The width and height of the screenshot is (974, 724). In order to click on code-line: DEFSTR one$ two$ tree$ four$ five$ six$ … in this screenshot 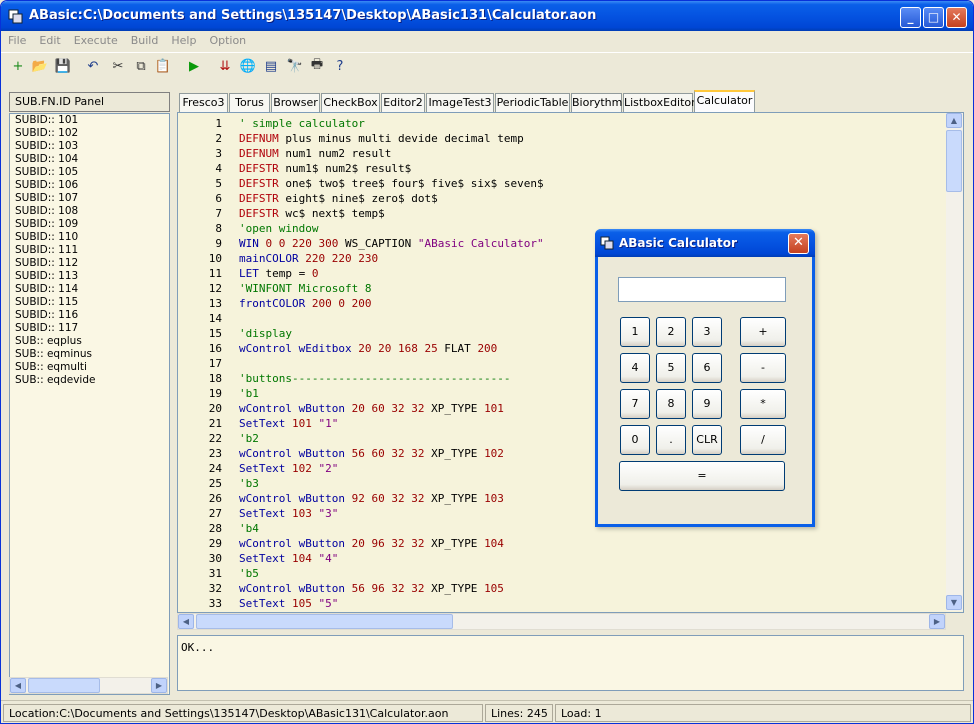, I will do `click(391, 183)`.